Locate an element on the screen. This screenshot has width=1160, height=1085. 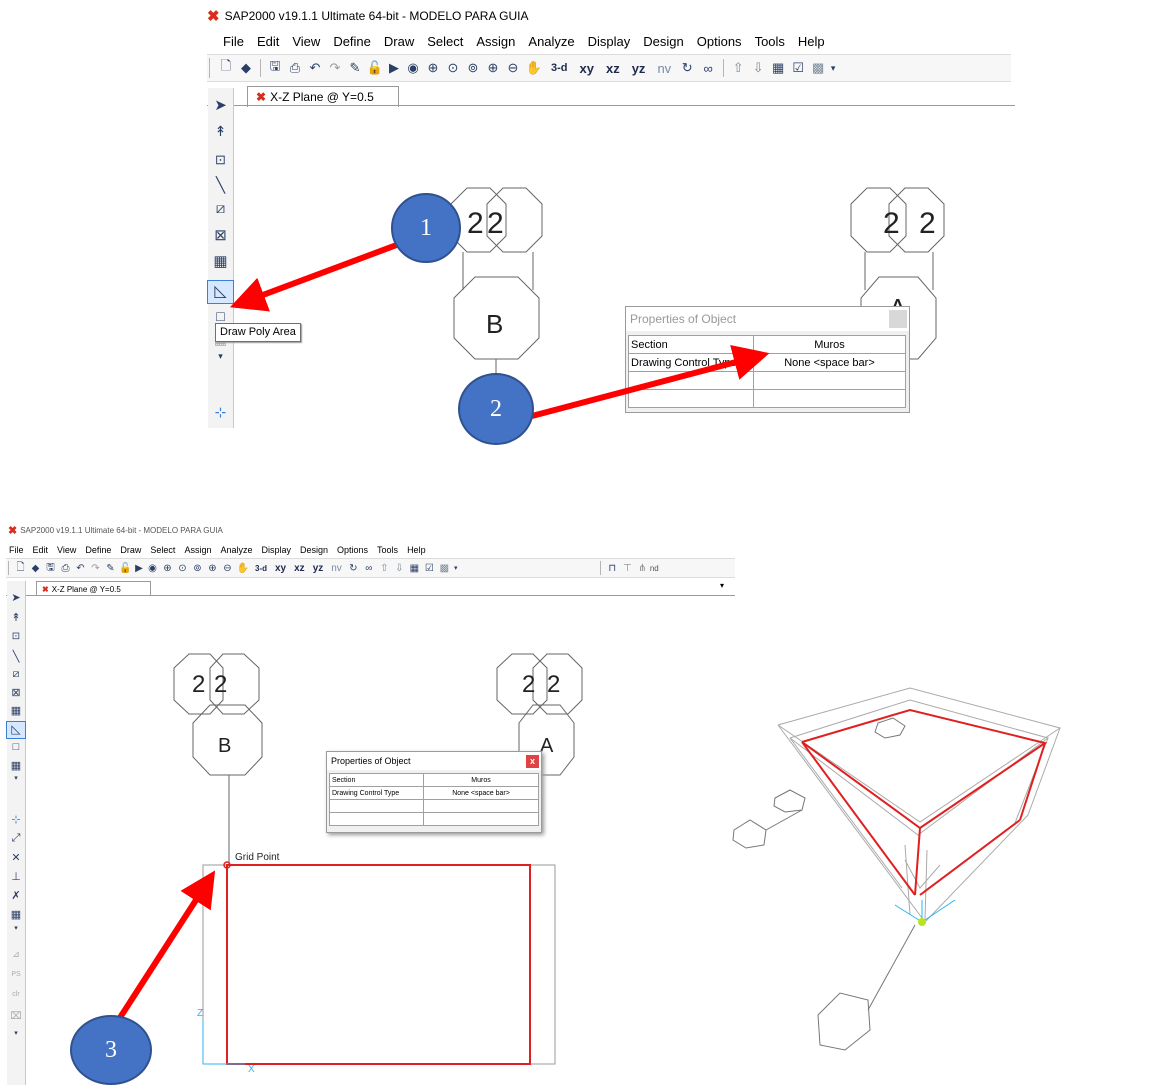
callout-2: 2 is located at coordinates (496, 409).